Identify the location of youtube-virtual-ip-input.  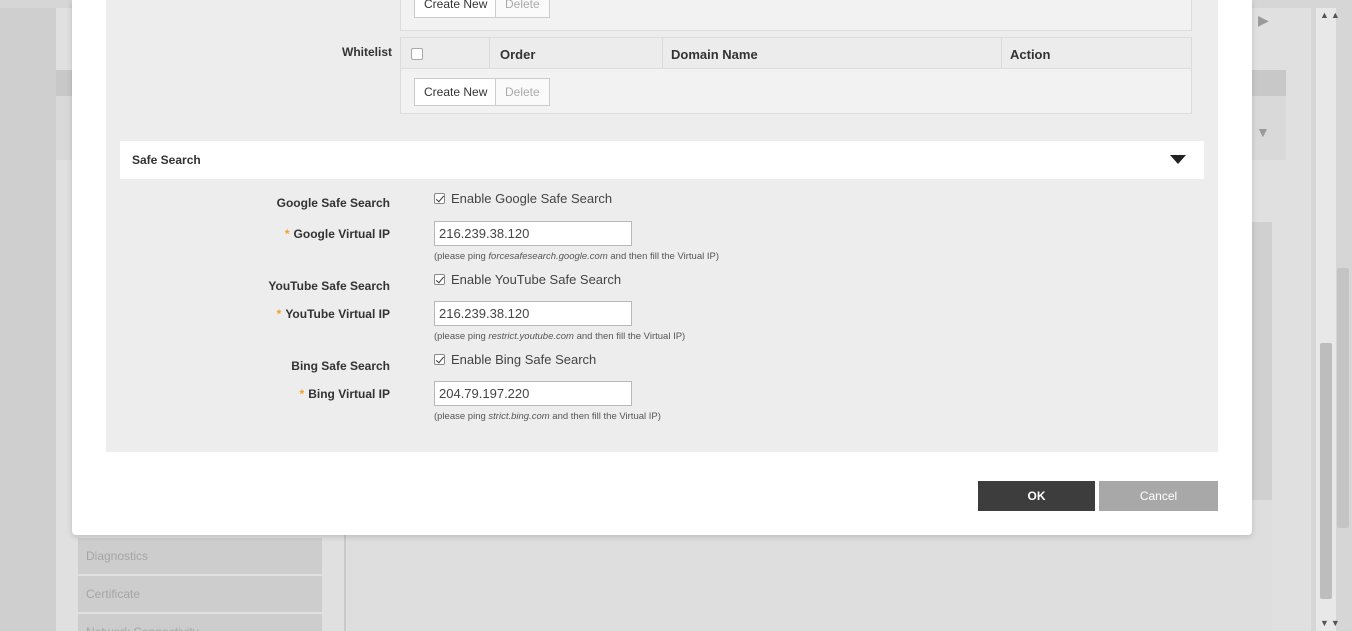
(533, 313).